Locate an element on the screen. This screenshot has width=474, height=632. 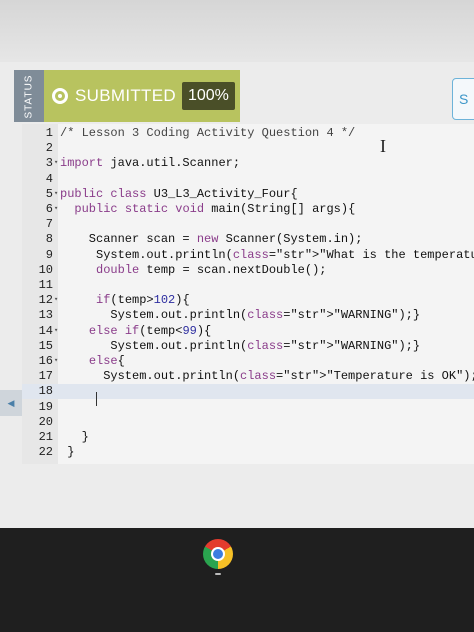
line-number: 5 is located at coordinates (49, 193).